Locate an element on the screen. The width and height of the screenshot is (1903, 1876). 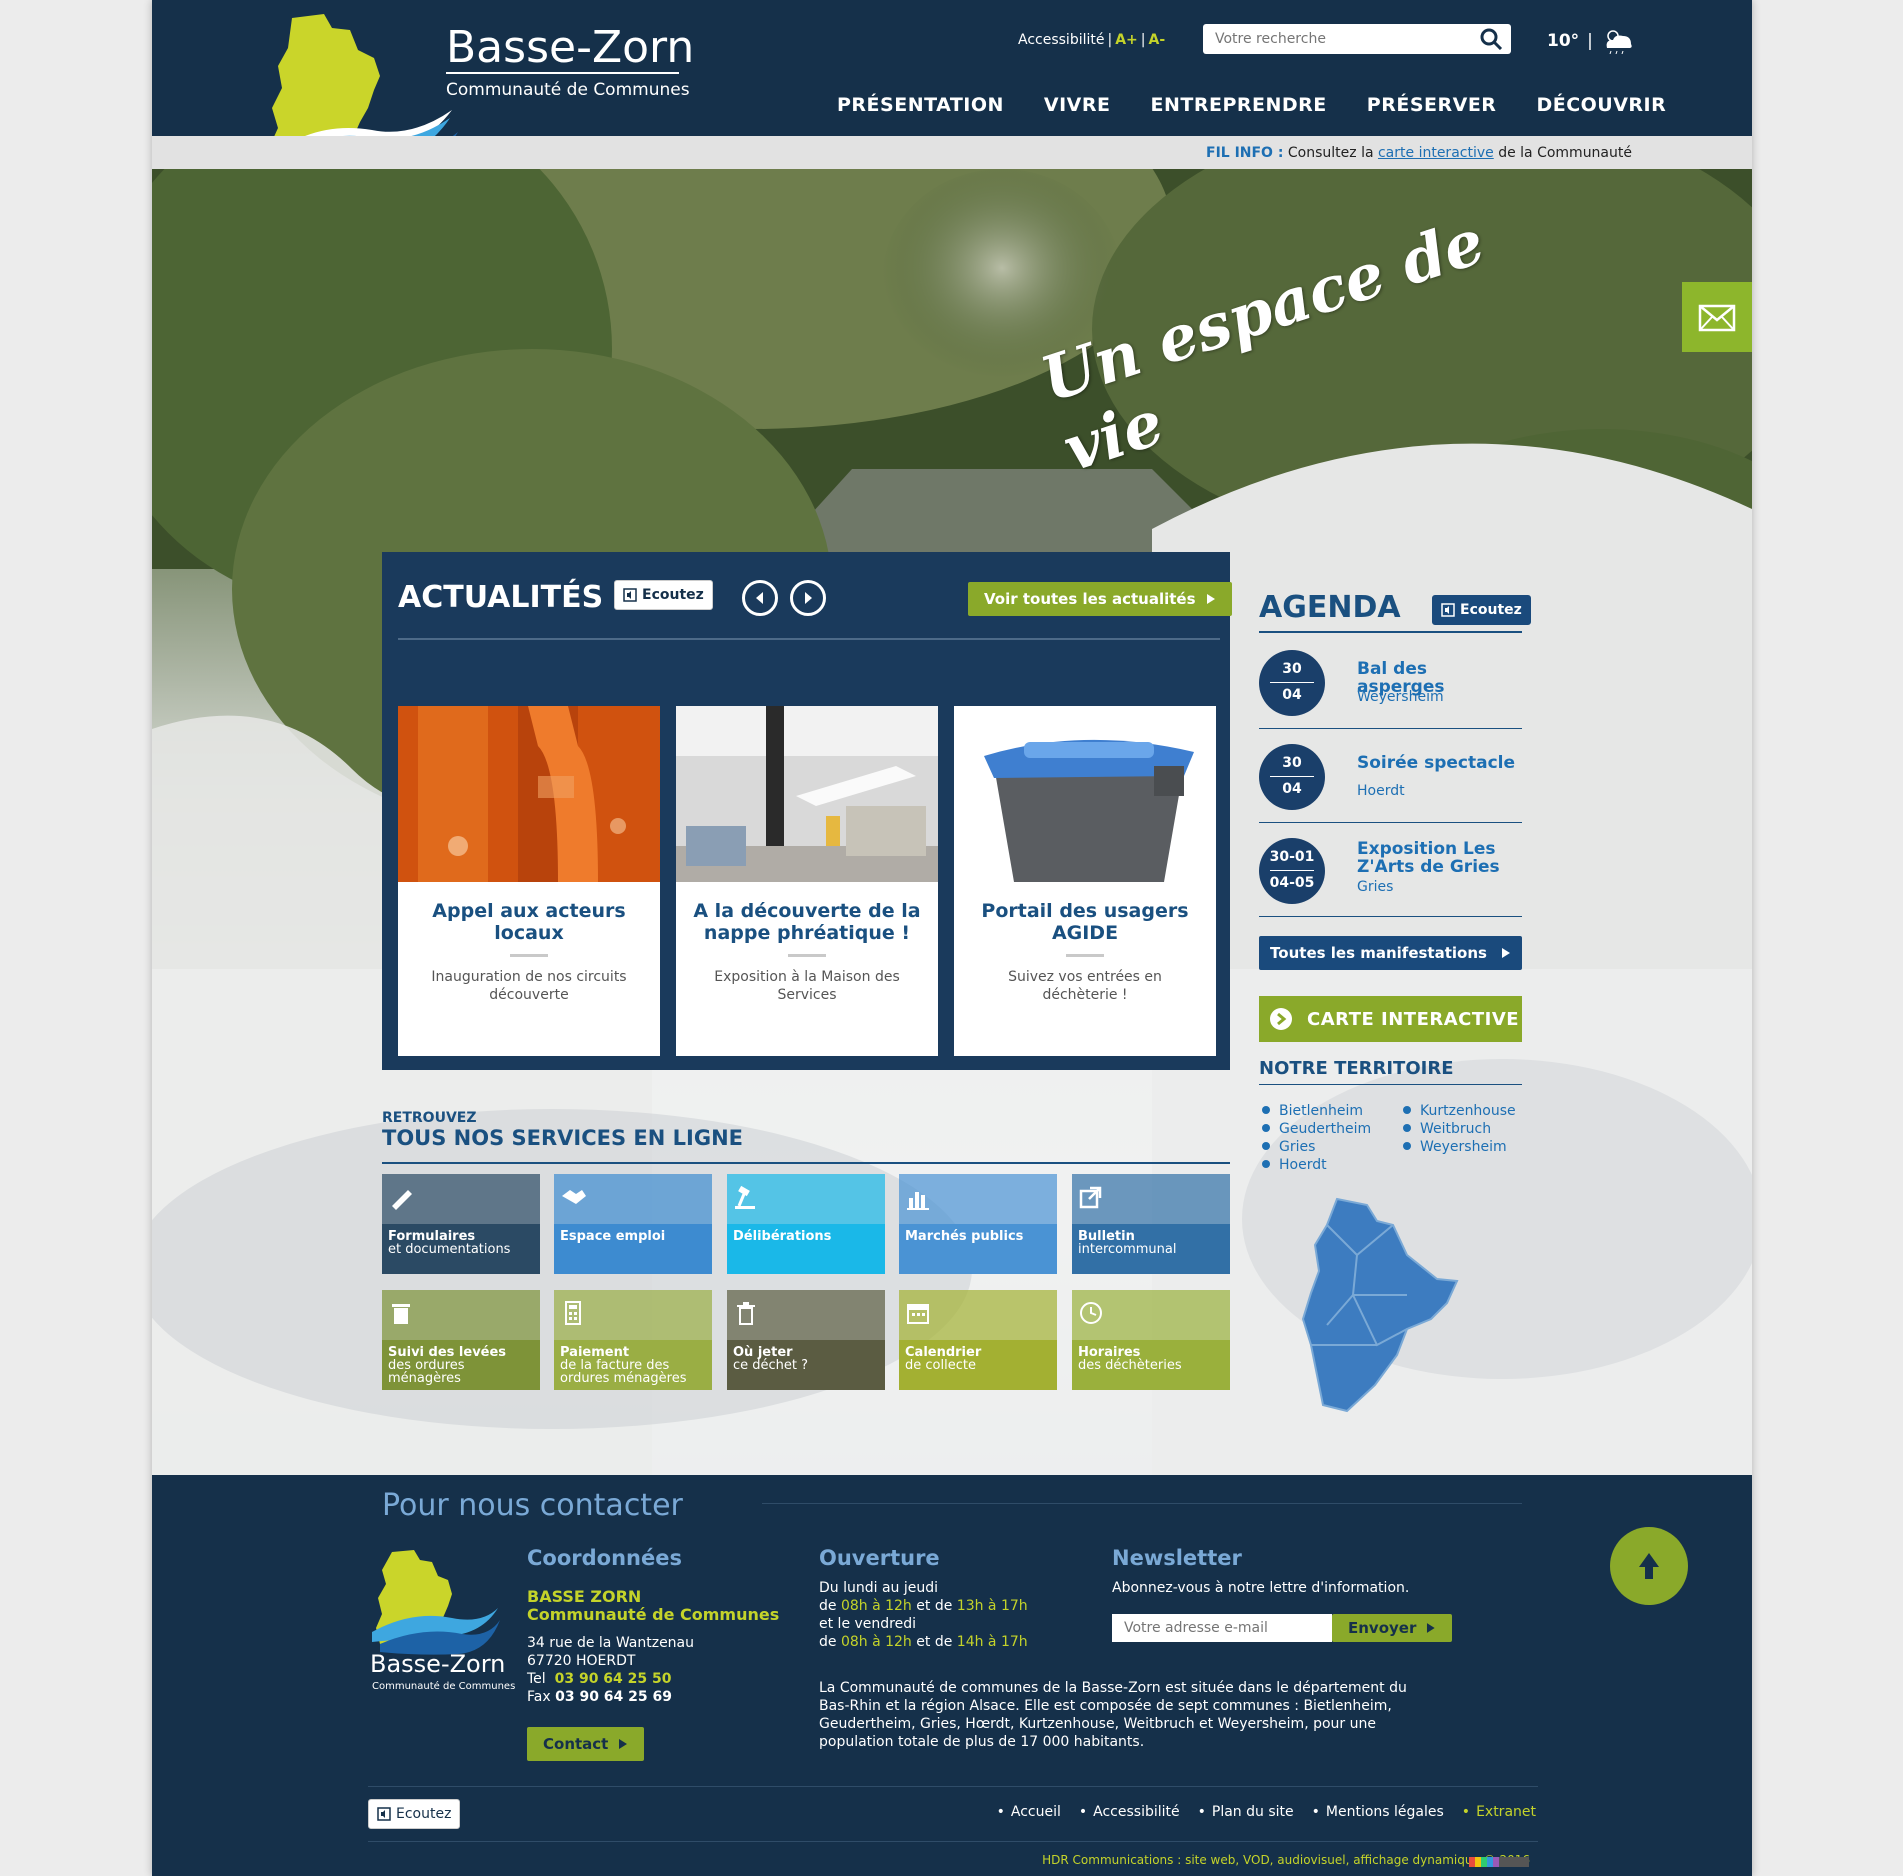
service-tile-label: Bulletin intercommunal is located at coordinates (1153, 1243).